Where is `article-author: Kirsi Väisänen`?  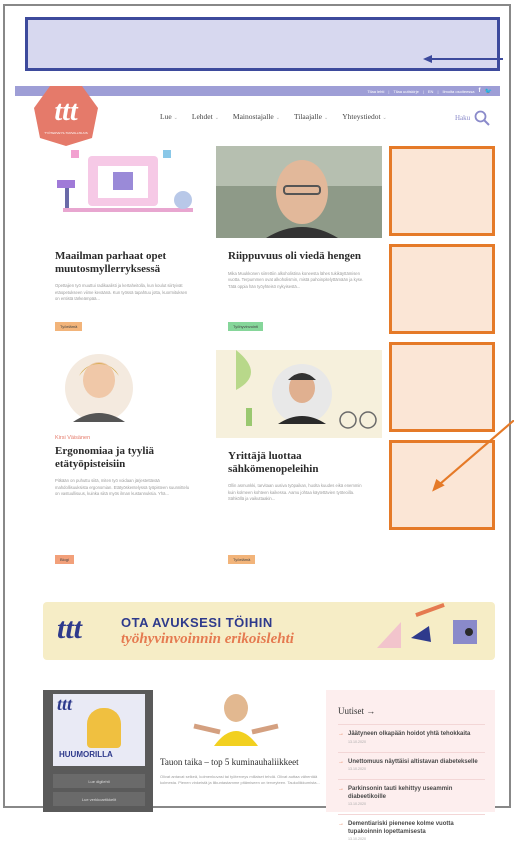 article-author: Kirsi Väisänen is located at coordinates (123, 438).